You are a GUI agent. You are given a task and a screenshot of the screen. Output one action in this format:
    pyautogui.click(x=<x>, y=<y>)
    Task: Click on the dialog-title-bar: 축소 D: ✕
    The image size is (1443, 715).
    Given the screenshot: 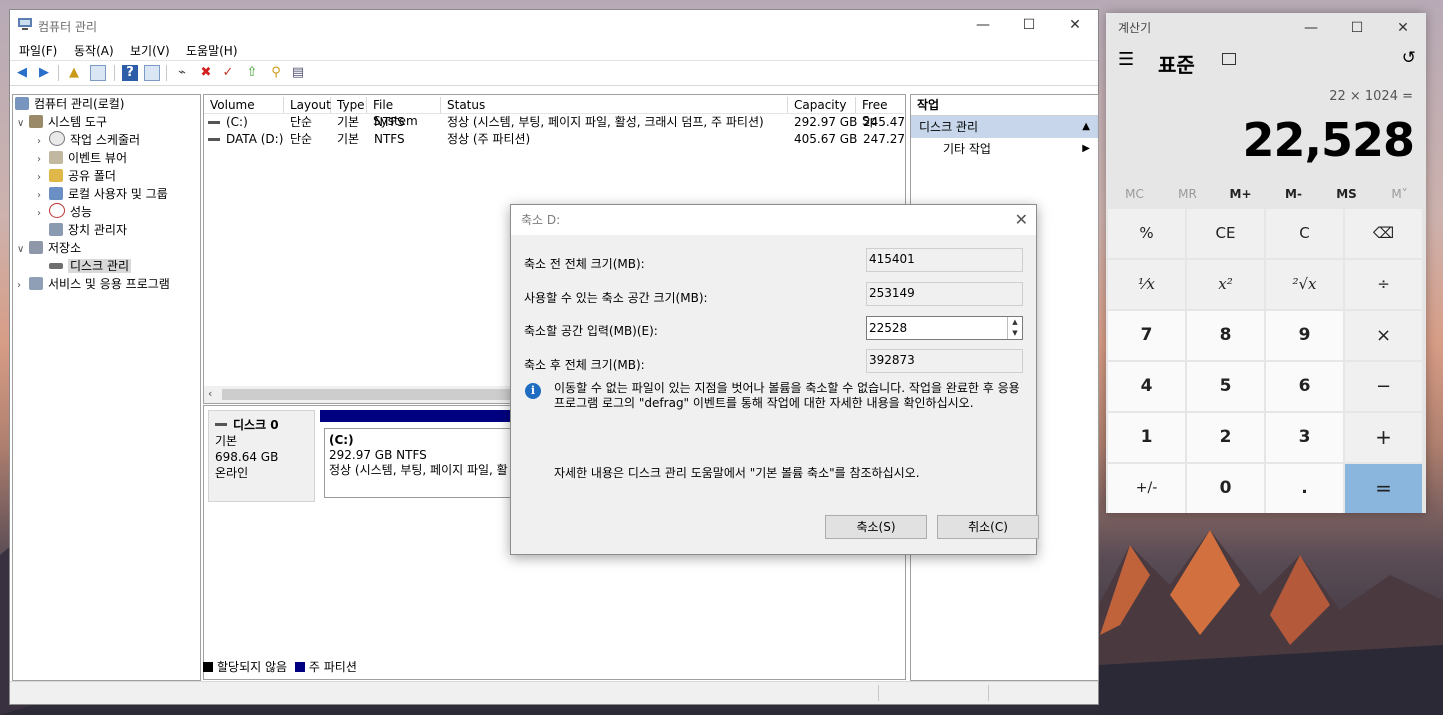 What is the action you would take?
    pyautogui.click(x=773, y=220)
    